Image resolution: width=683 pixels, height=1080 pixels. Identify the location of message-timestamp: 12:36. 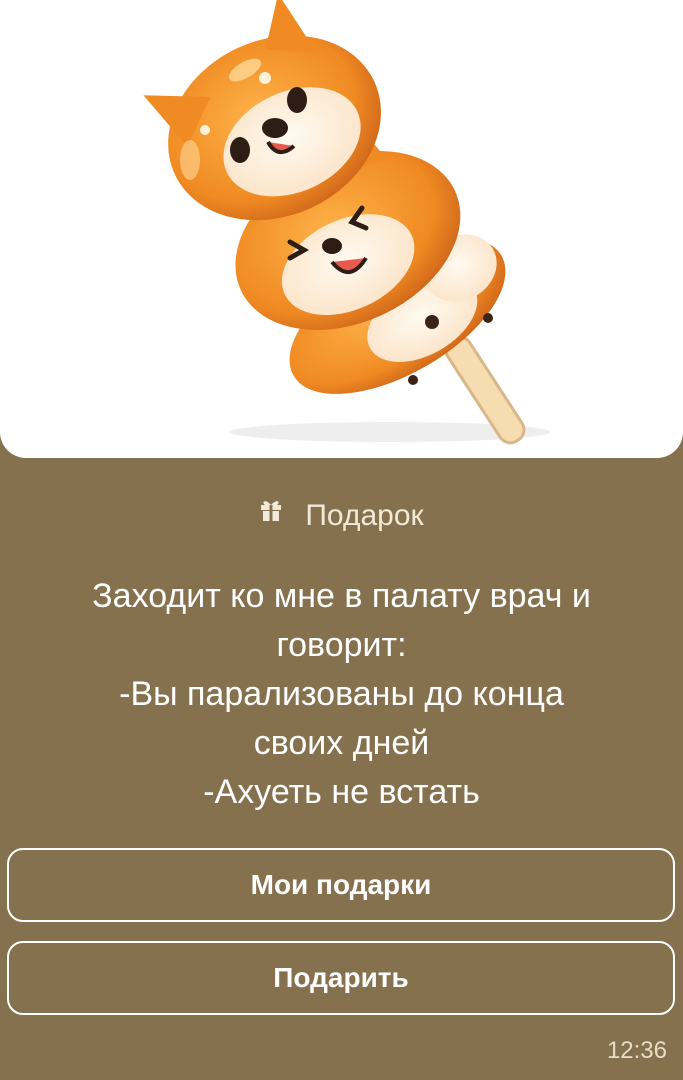
(636, 1050).